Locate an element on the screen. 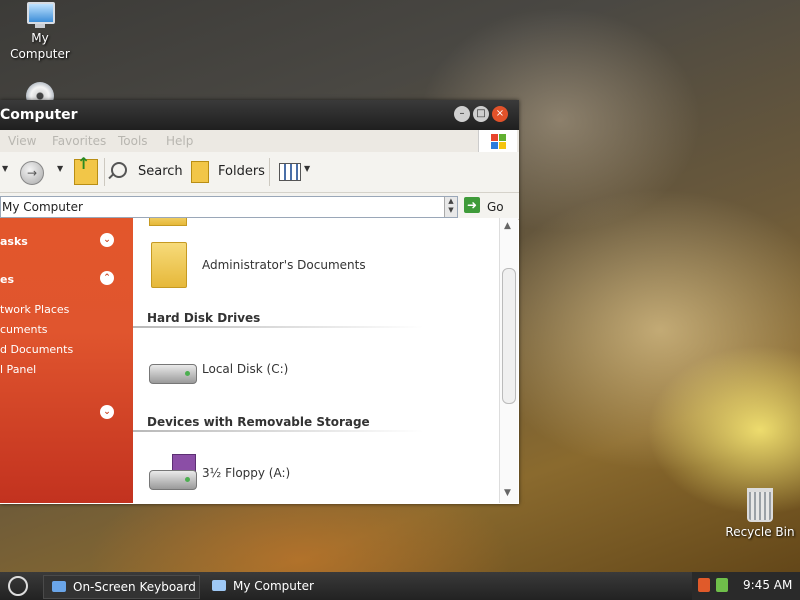 The width and height of the screenshot is (800, 600). search-button: Search is located at coordinates (160, 171).